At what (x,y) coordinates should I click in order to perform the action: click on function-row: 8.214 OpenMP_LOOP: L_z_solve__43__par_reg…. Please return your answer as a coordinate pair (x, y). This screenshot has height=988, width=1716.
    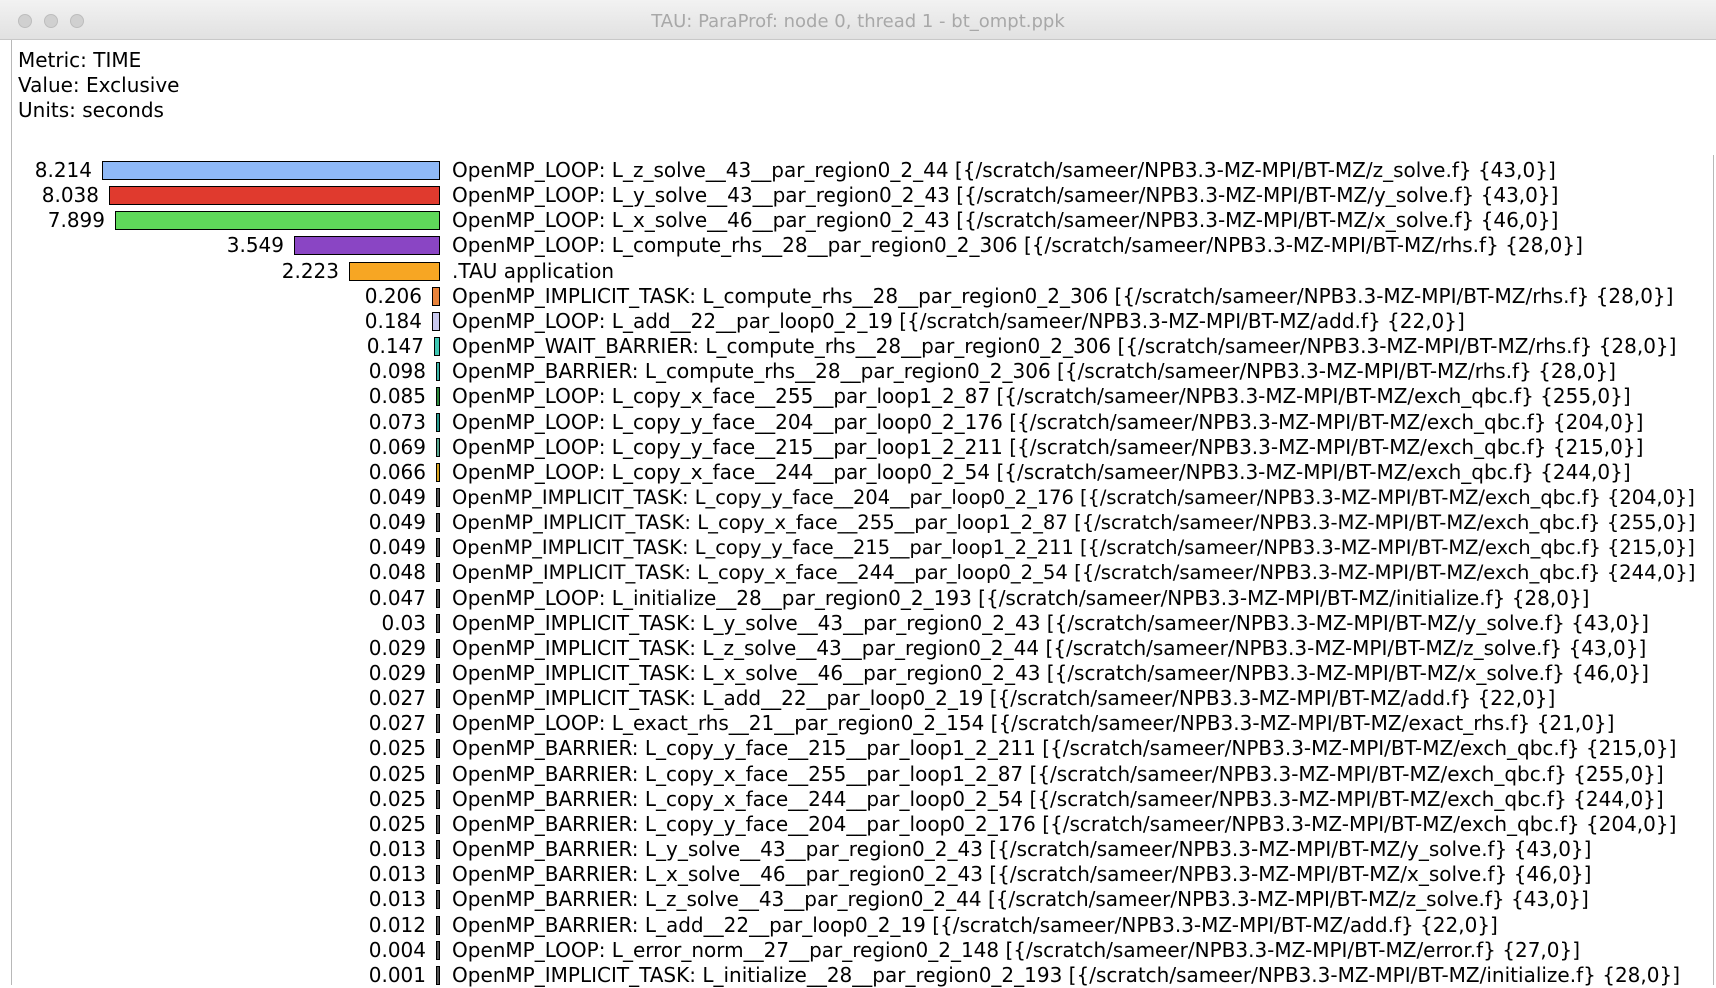
    Looking at the image, I should click on (858, 170).